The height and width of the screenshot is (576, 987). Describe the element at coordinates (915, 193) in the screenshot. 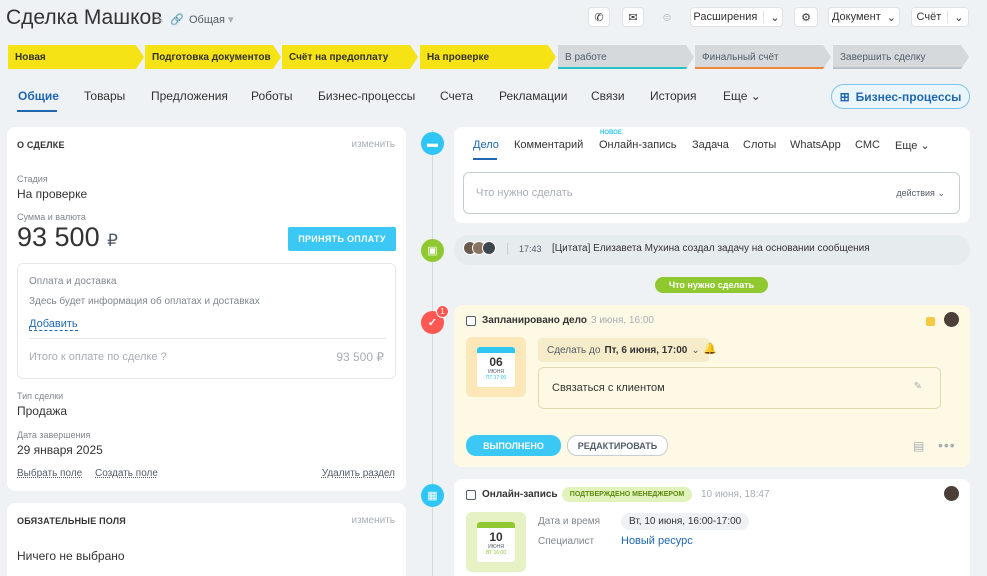

I see `actions-label: действия` at that location.